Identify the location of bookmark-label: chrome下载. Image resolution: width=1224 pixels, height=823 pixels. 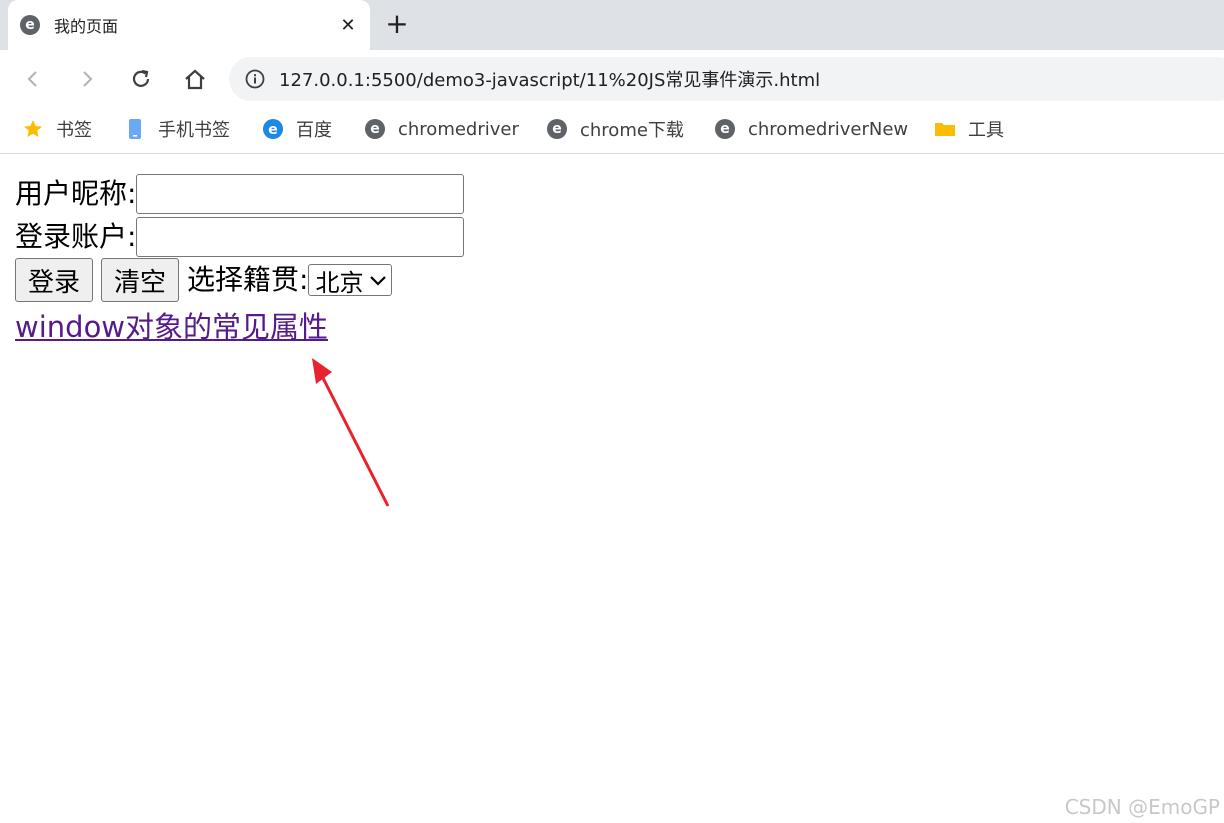
(632, 130).